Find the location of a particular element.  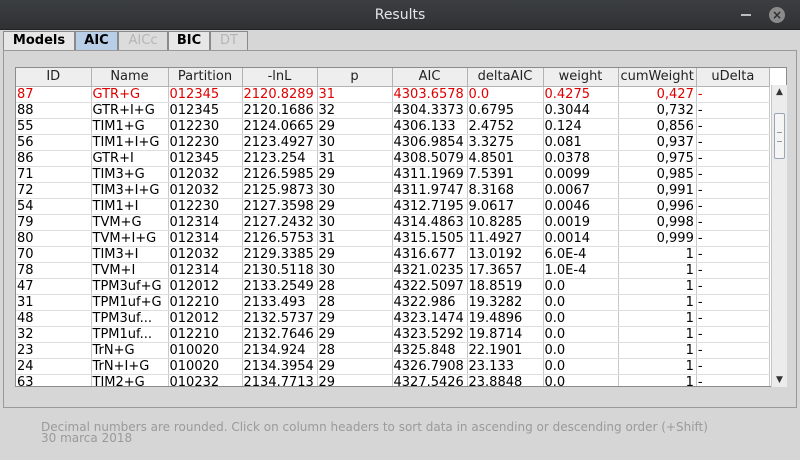

table-cell: 4303.6578 is located at coordinates (430, 94).